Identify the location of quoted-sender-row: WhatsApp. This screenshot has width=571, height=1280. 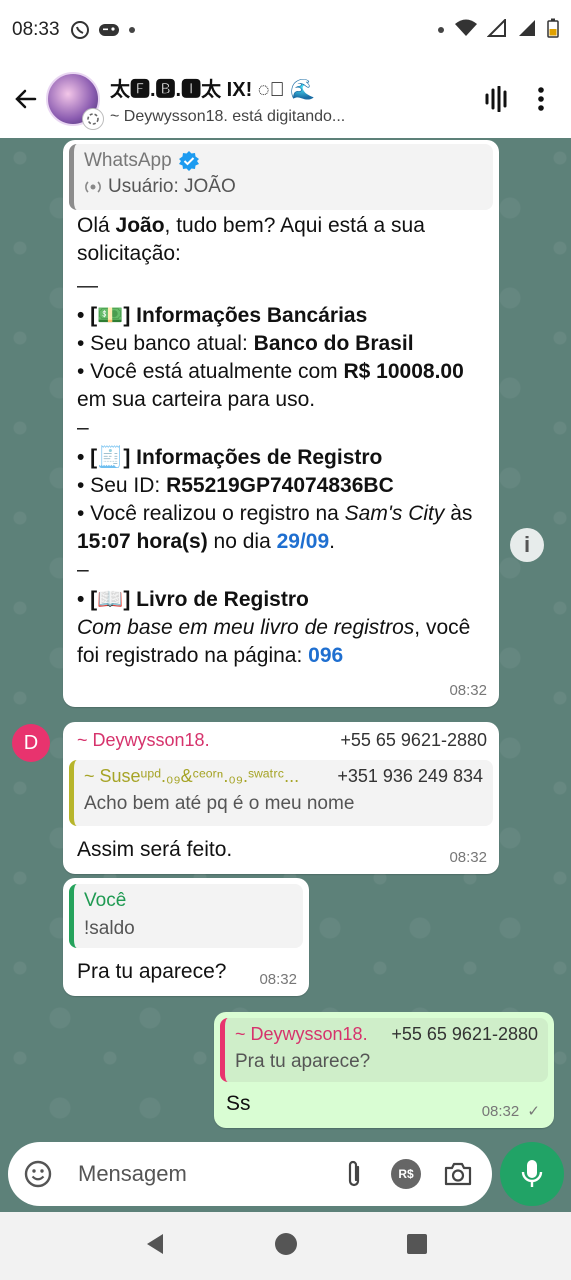
(283, 161).